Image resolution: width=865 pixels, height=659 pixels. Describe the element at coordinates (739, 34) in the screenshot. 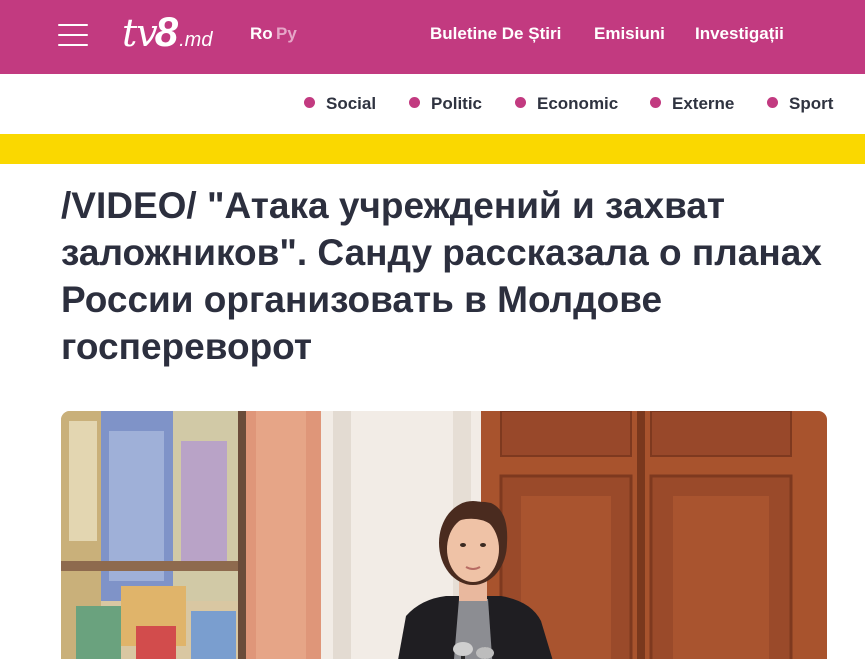

I see `nav-investigatii: Investigații` at that location.